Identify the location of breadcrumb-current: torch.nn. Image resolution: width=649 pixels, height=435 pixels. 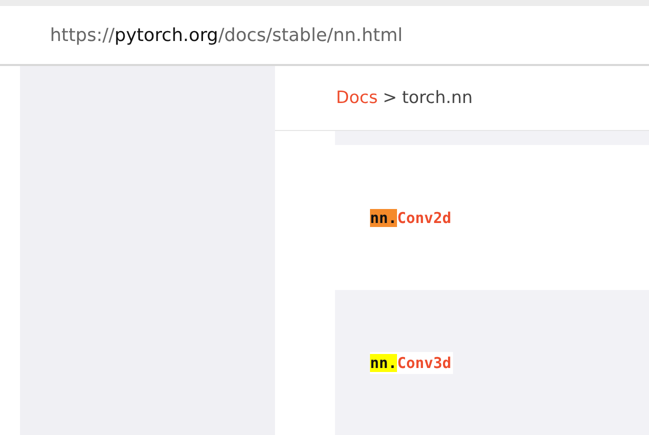
(437, 98).